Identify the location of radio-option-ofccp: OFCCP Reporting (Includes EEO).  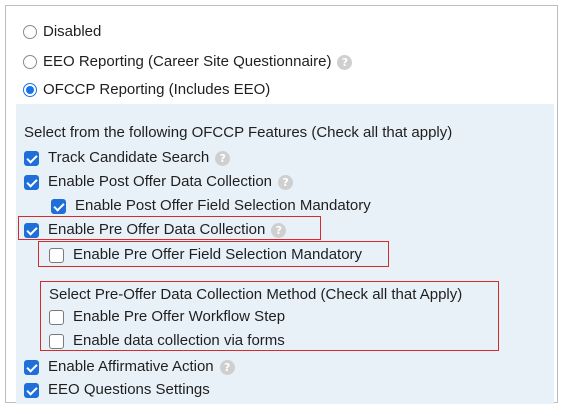
(146, 90).